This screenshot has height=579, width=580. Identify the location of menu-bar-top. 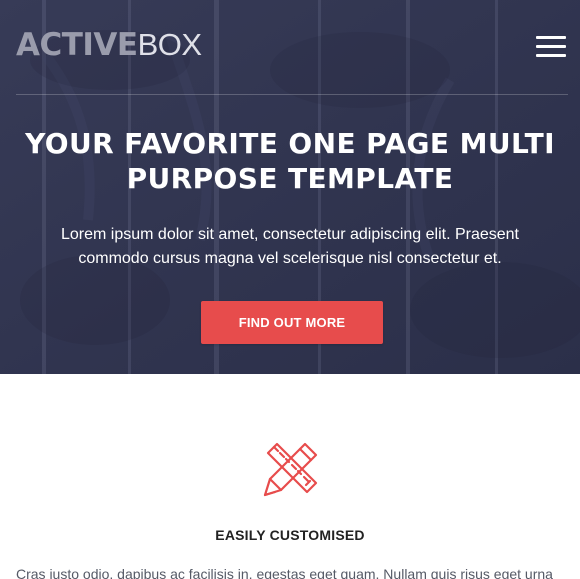
(551, 37).